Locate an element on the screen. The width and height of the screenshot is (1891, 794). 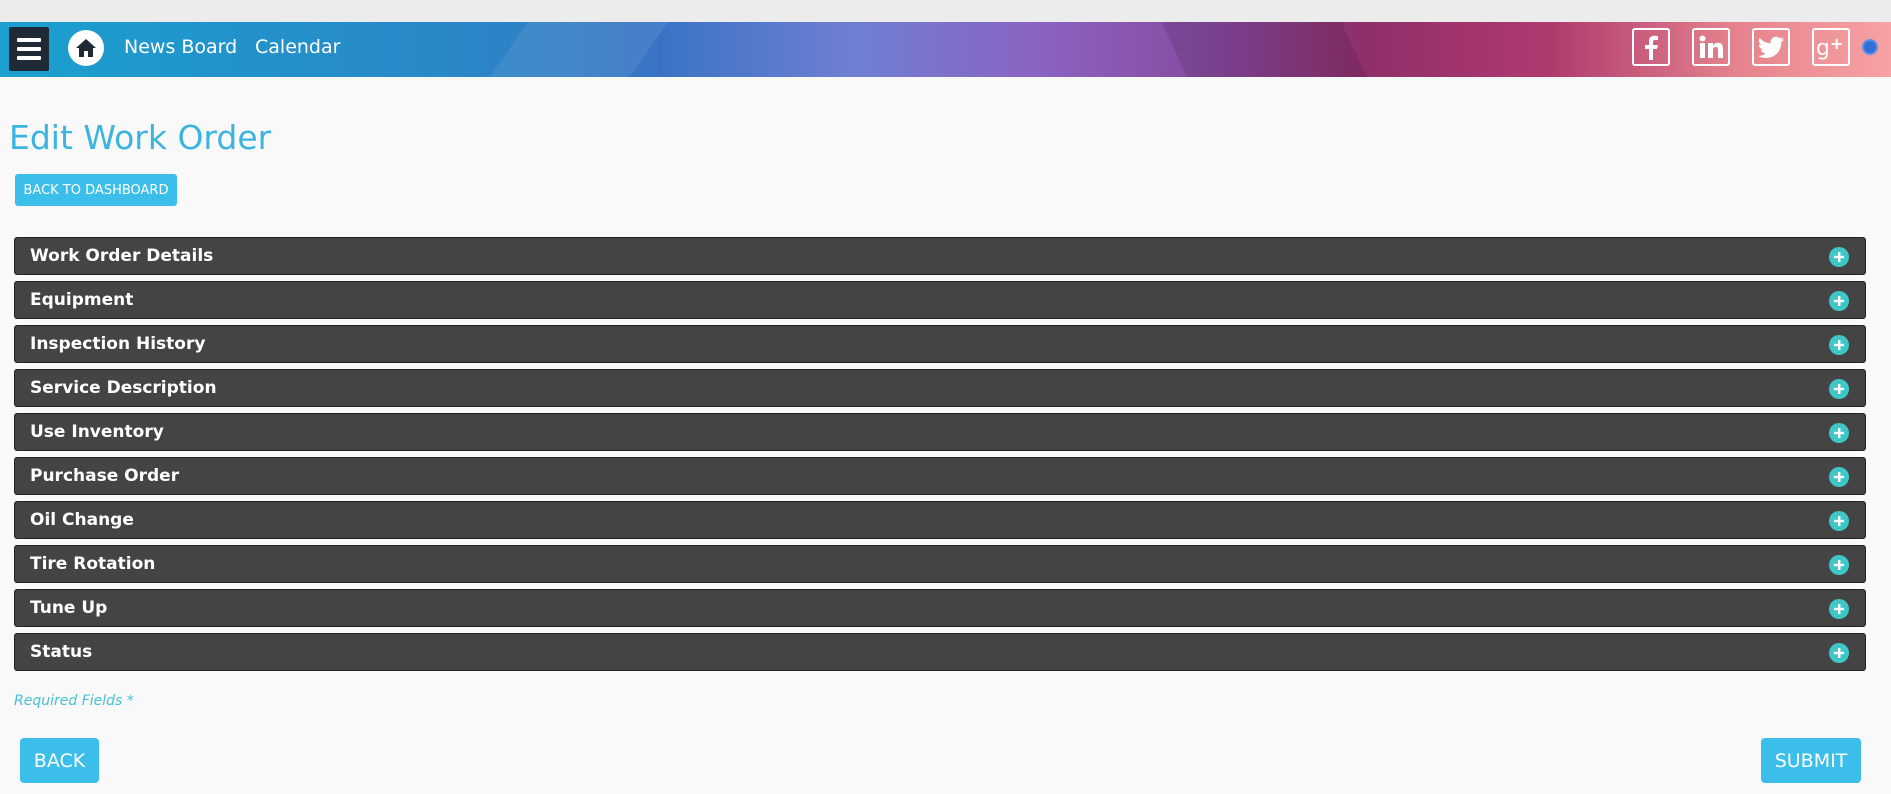
section-label: Tire Rotation is located at coordinates (93, 564).